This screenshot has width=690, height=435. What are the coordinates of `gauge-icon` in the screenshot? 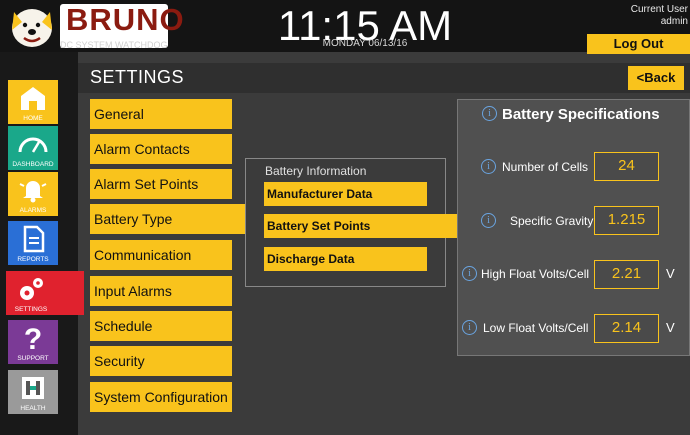 It's located at (33, 145).